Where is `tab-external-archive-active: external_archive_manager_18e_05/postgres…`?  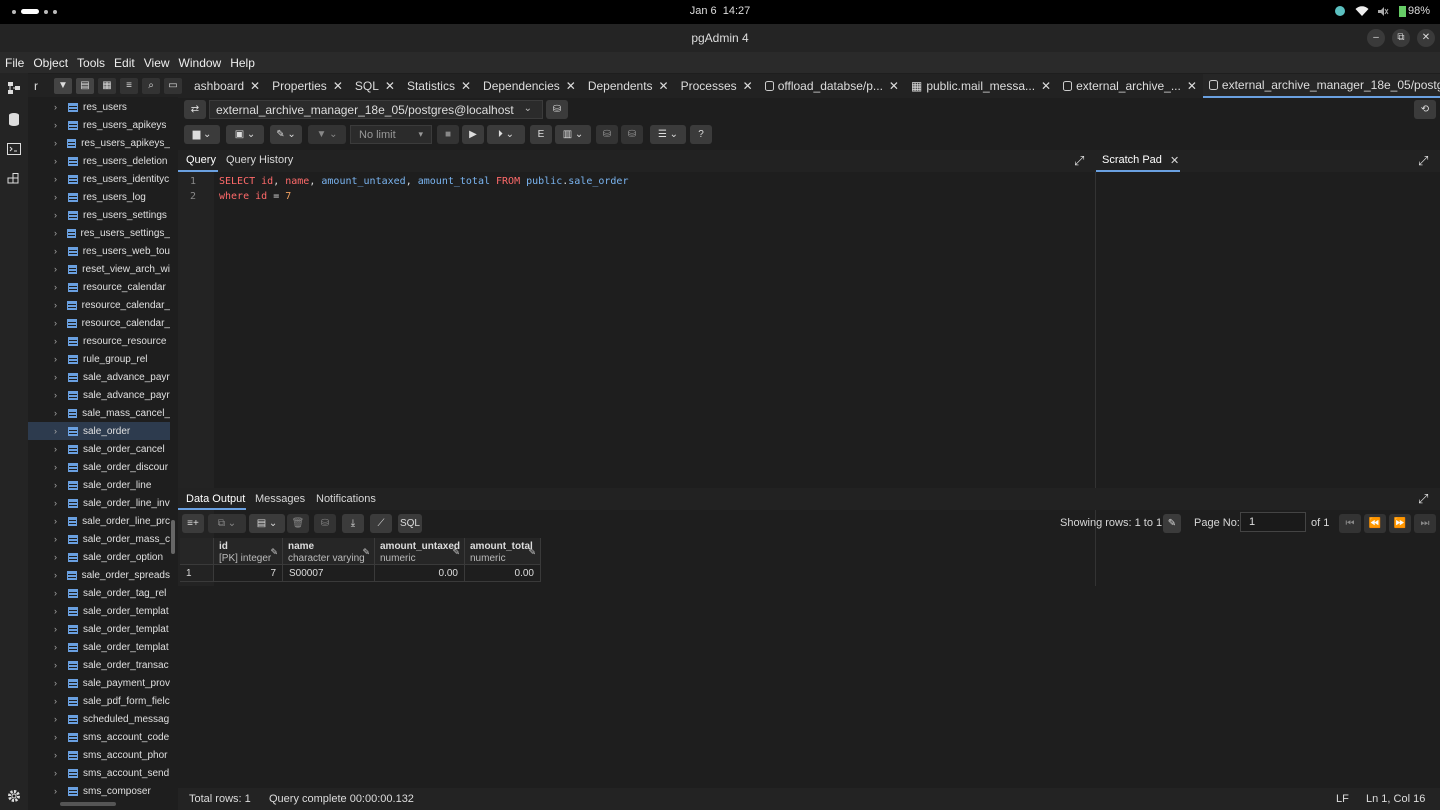
tab-external-archive-active: external_archive_manager_18e_05/postgres… is located at coordinates (1321, 86).